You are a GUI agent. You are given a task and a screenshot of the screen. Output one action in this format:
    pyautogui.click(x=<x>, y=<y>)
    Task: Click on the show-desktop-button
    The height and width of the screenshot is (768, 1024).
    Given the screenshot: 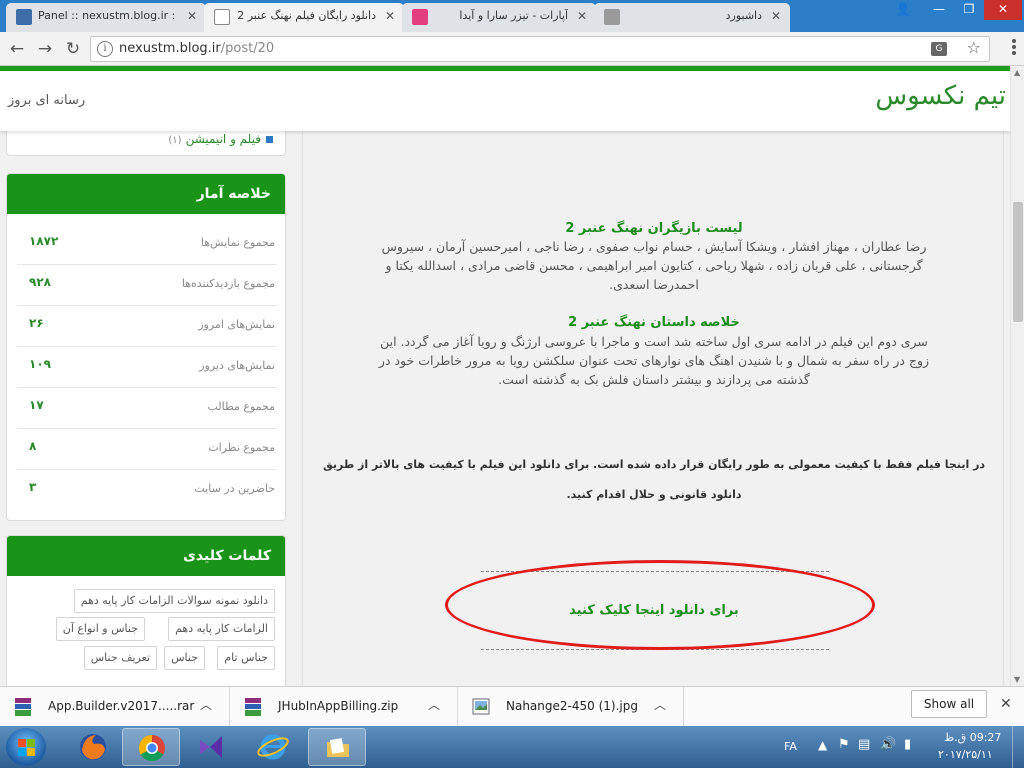 What is the action you would take?
    pyautogui.click(x=1018, y=747)
    